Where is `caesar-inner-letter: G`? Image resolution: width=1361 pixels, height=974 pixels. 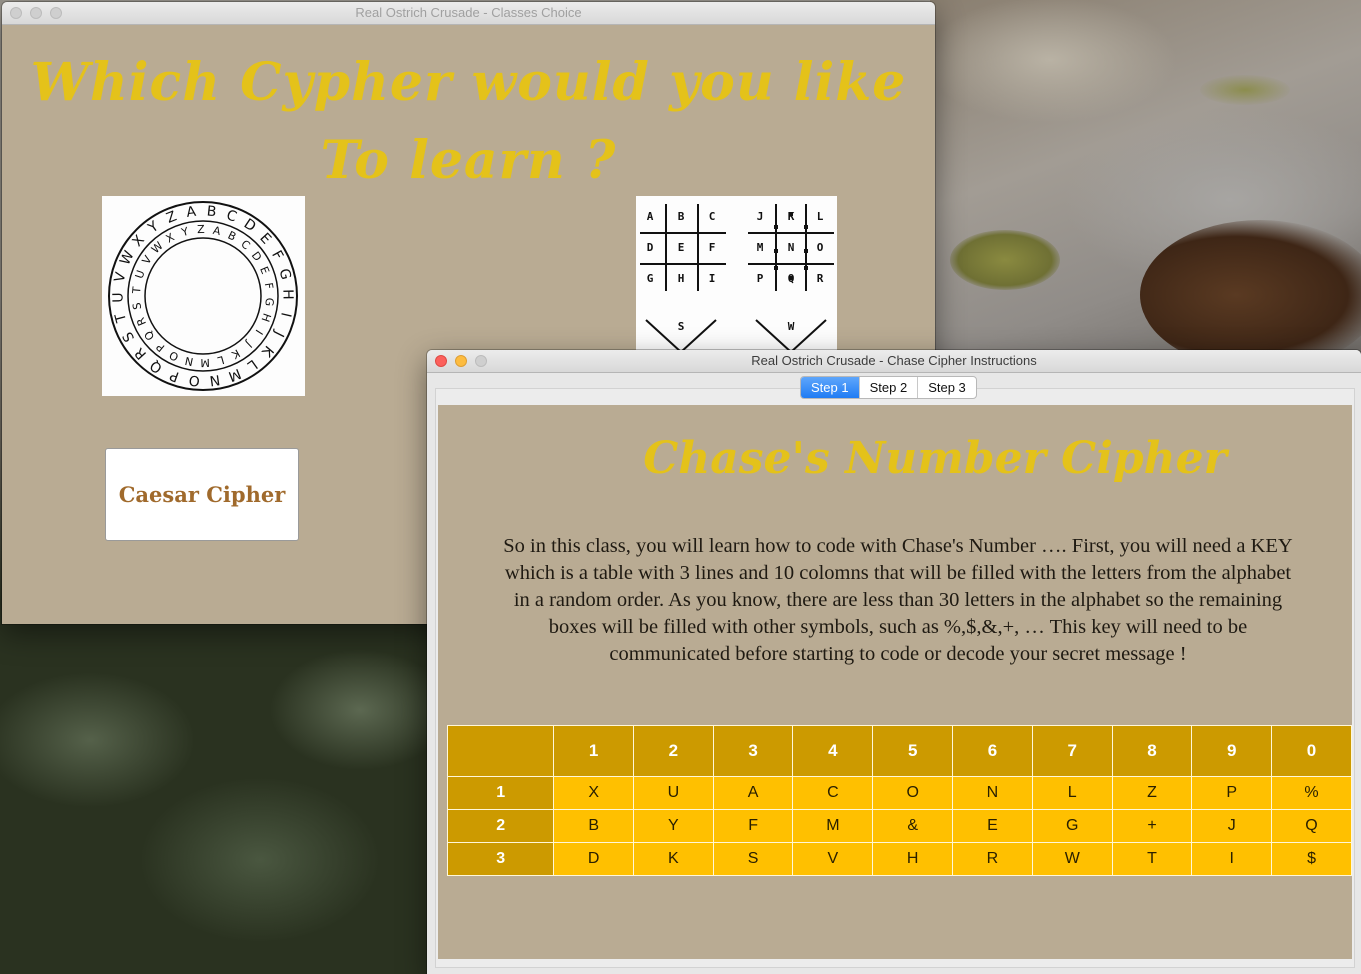
caesar-inner-letter: G is located at coordinates (269, 302).